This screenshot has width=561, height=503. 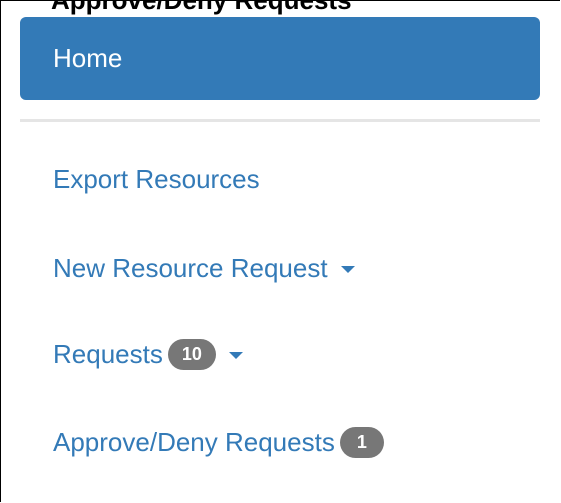 What do you see at coordinates (201, 7) in the screenshot?
I see `partial-heading: Approve/Deny Requests` at bounding box center [201, 7].